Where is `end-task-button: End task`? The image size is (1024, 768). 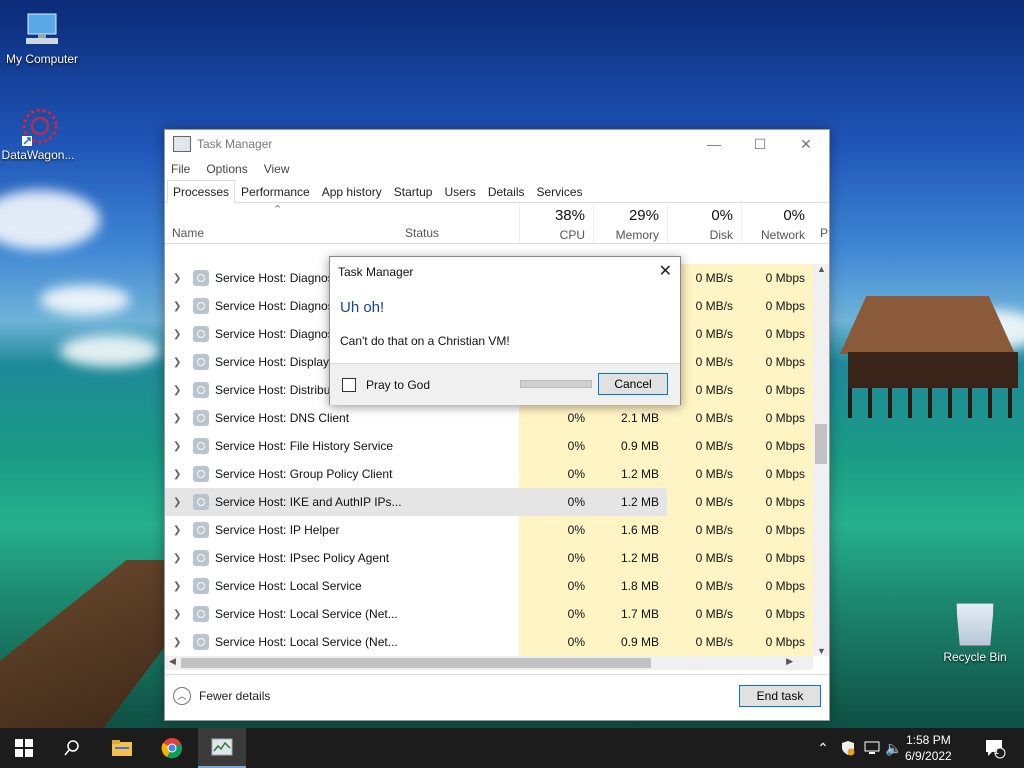 end-task-button: End task is located at coordinates (780, 696).